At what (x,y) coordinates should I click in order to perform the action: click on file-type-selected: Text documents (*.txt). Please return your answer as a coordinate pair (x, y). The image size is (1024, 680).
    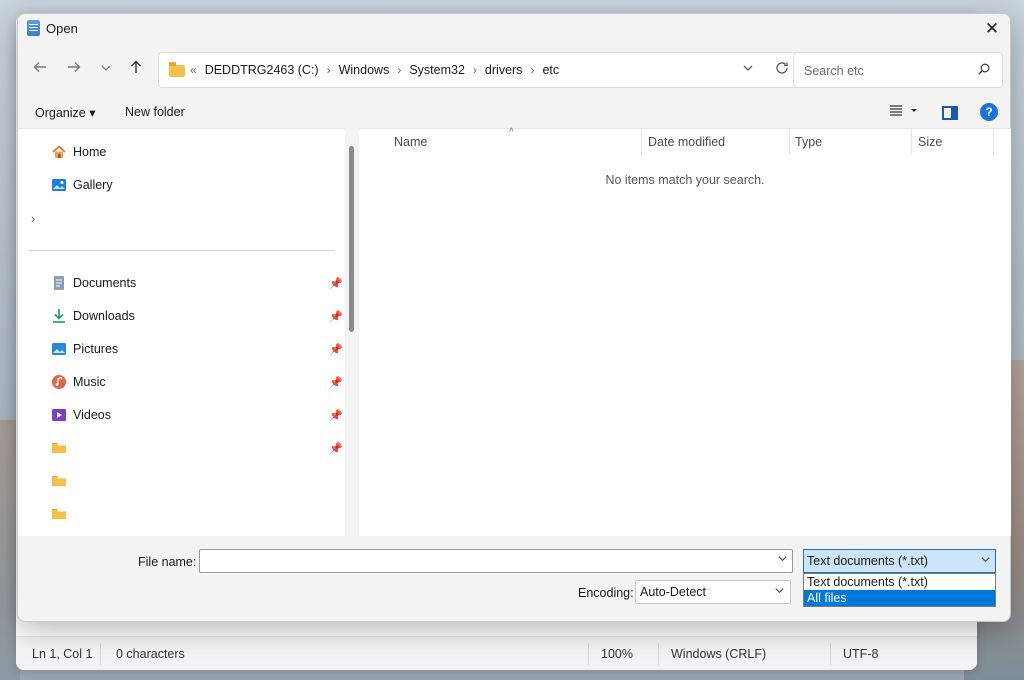
    Looking at the image, I should click on (867, 561).